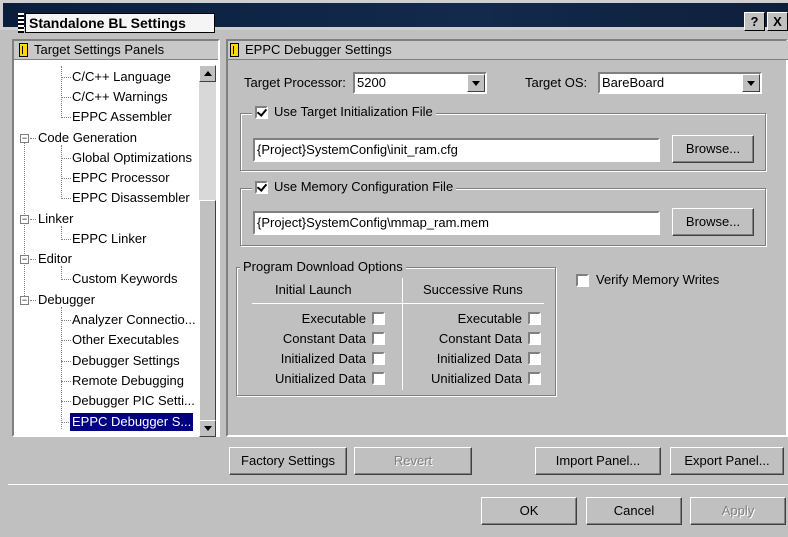 The image size is (788, 537). What do you see at coordinates (534, 378) in the screenshot?
I see `successive-unitialized-checkbox` at bounding box center [534, 378].